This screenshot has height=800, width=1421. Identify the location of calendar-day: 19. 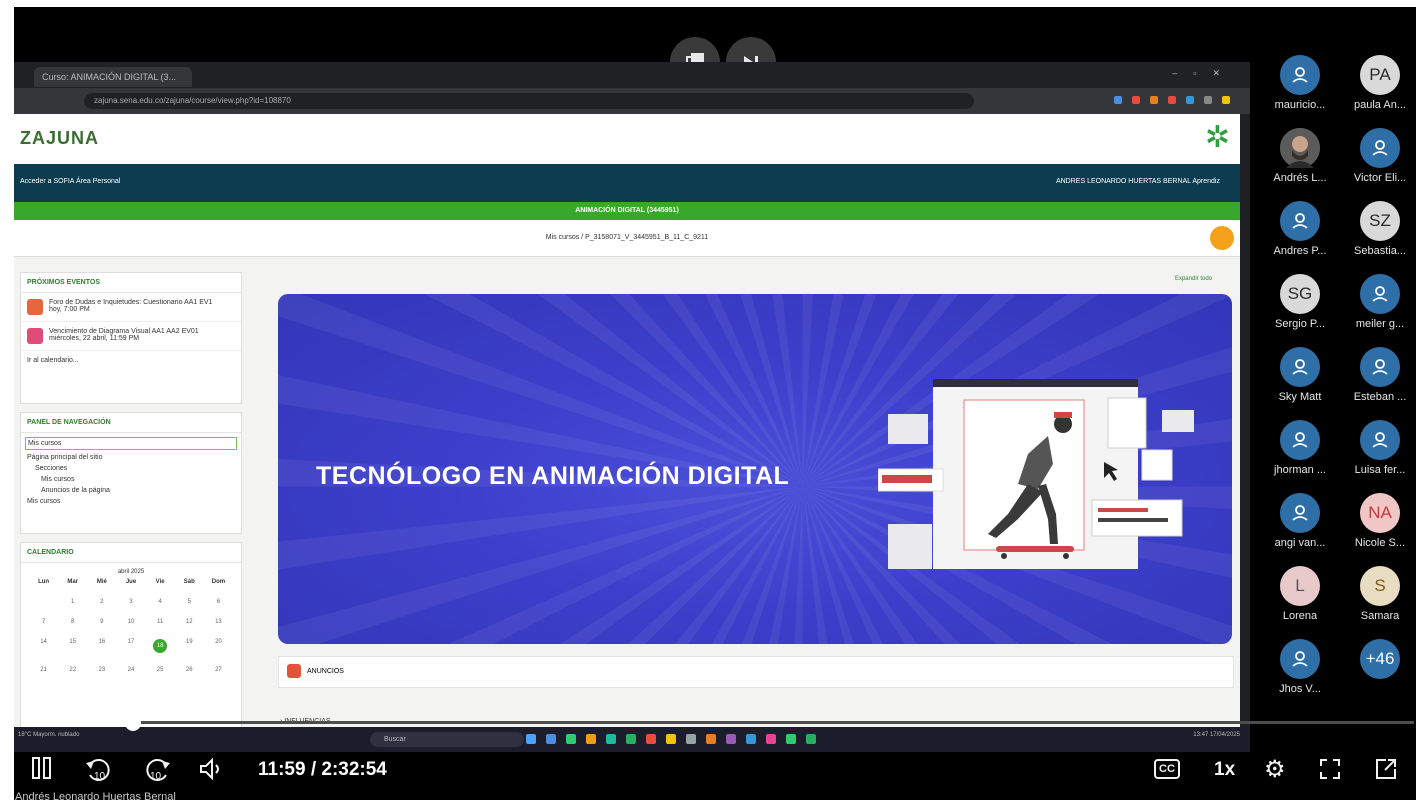
(189, 646).